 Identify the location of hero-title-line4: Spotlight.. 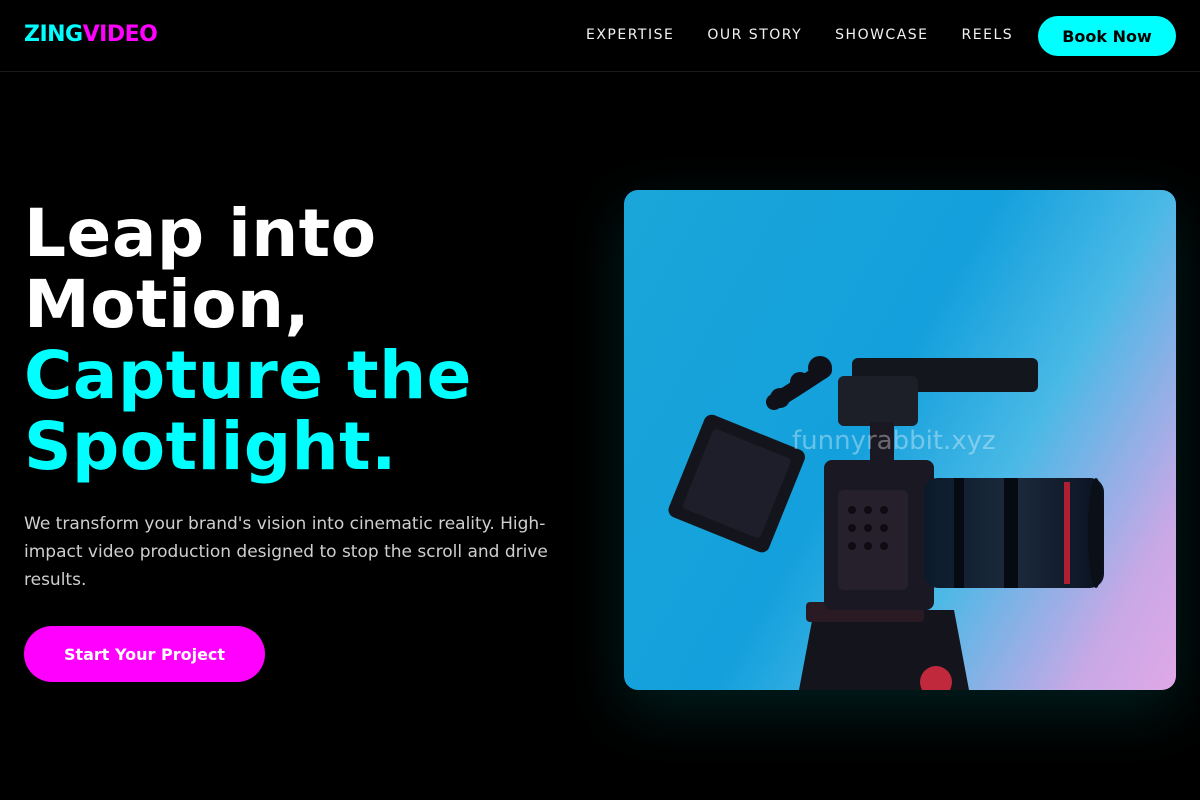
(210, 446).